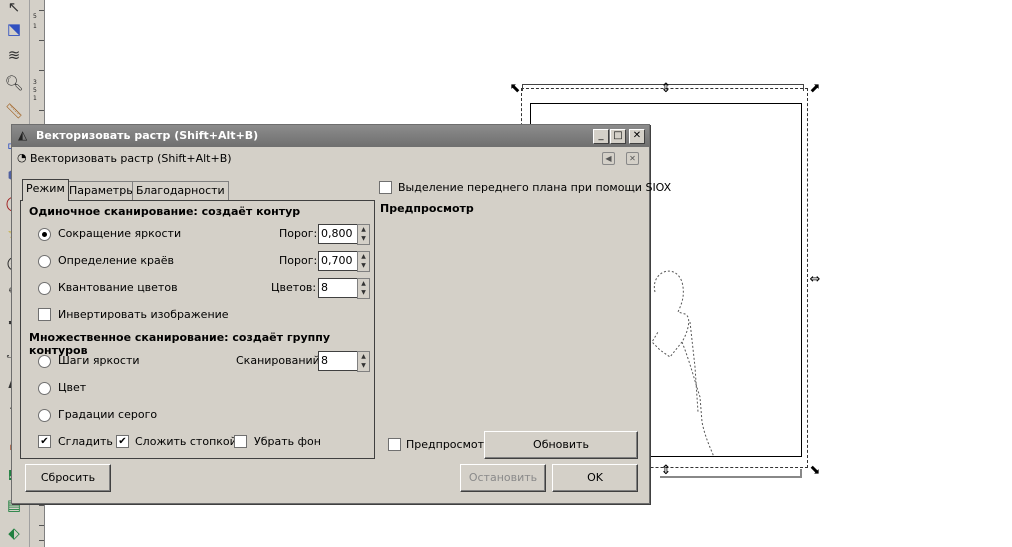 Image resolution: width=1012 pixels, height=547 pixels. Describe the element at coordinates (510, 321) in the screenshot. I see `preview-area` at that location.